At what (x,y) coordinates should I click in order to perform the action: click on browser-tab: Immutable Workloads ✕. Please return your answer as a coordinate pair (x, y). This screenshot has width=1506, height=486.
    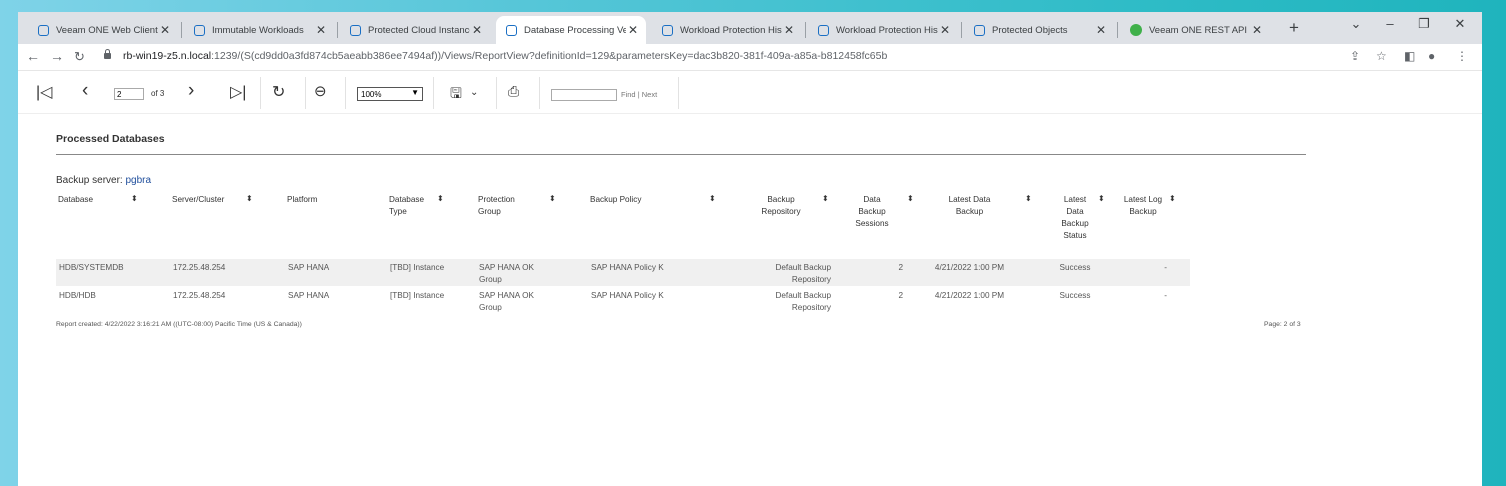
    Looking at the image, I should click on (259, 30).